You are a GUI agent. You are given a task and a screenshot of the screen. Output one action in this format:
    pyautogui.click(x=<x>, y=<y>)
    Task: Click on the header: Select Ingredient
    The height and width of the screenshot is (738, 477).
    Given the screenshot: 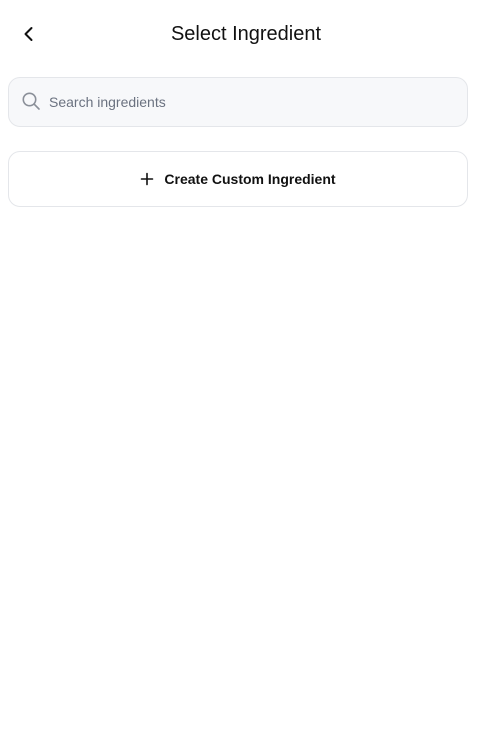 What is the action you would take?
    pyautogui.click(x=238, y=34)
    